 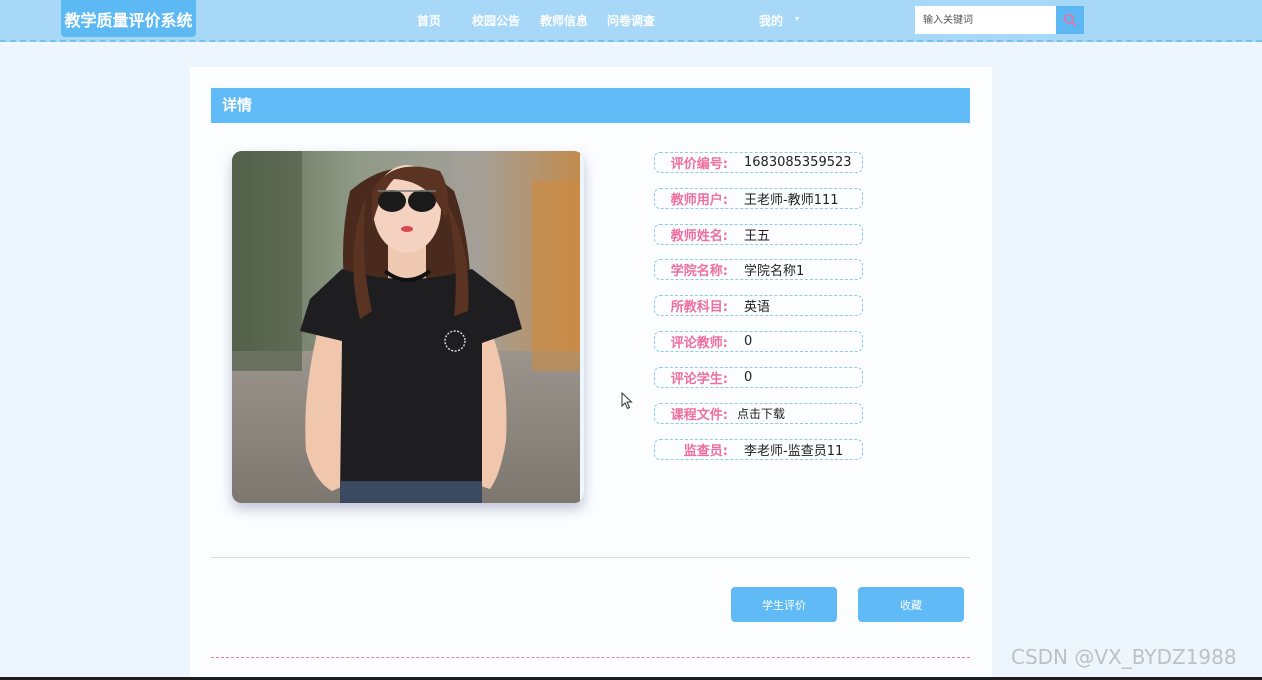 I want to click on field-eval-id: 评价编号: 1683085359523, so click(x=758, y=162).